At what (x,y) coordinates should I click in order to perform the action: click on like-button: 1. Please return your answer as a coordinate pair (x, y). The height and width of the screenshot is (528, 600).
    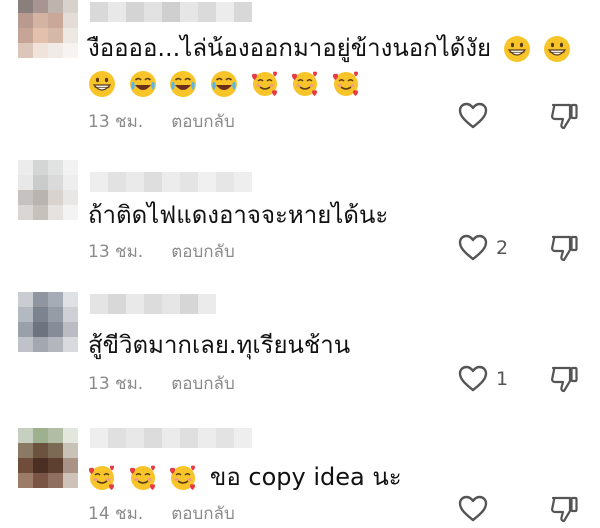
    Looking at the image, I should click on (483, 379).